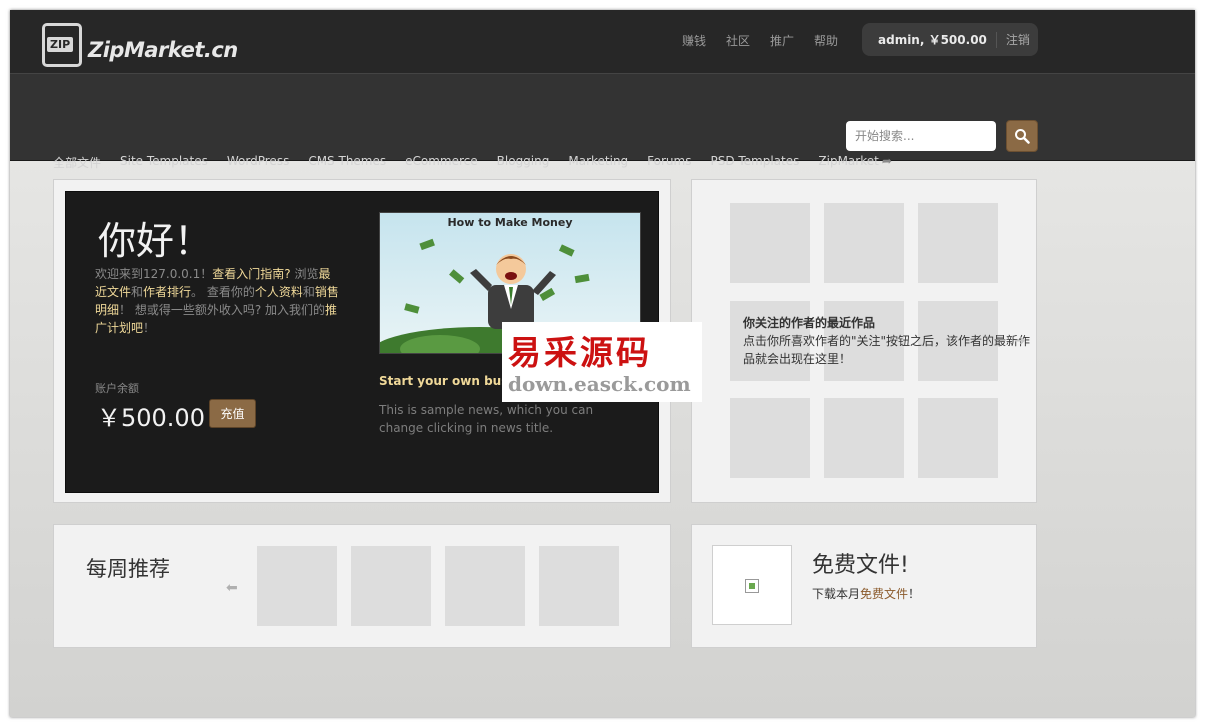 This screenshot has height=725, width=1205. What do you see at coordinates (149, 328) in the screenshot?
I see `welcome-end: ！` at bounding box center [149, 328].